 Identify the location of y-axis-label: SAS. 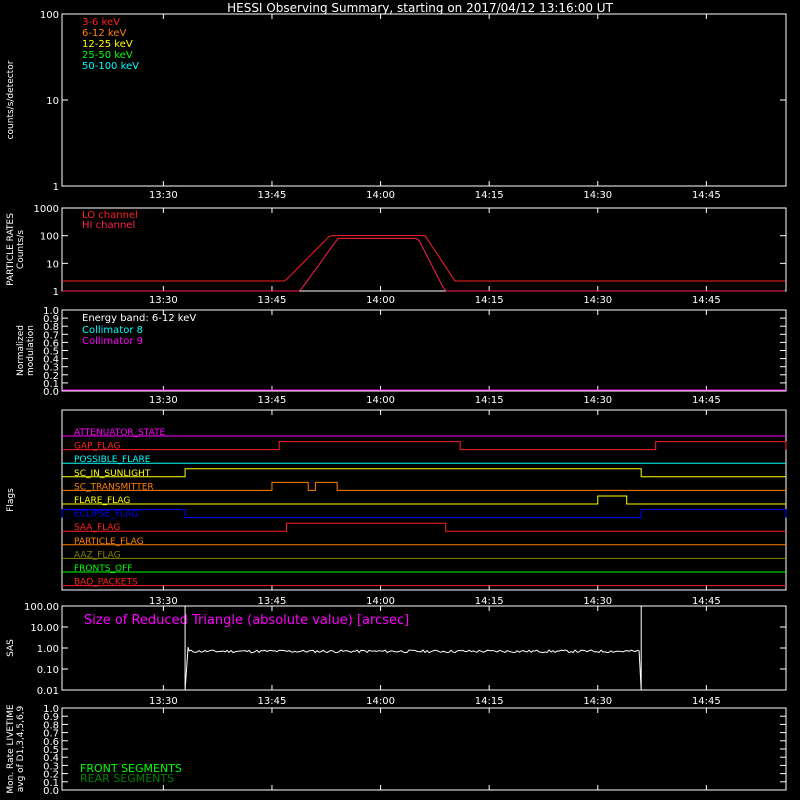
(11, 648).